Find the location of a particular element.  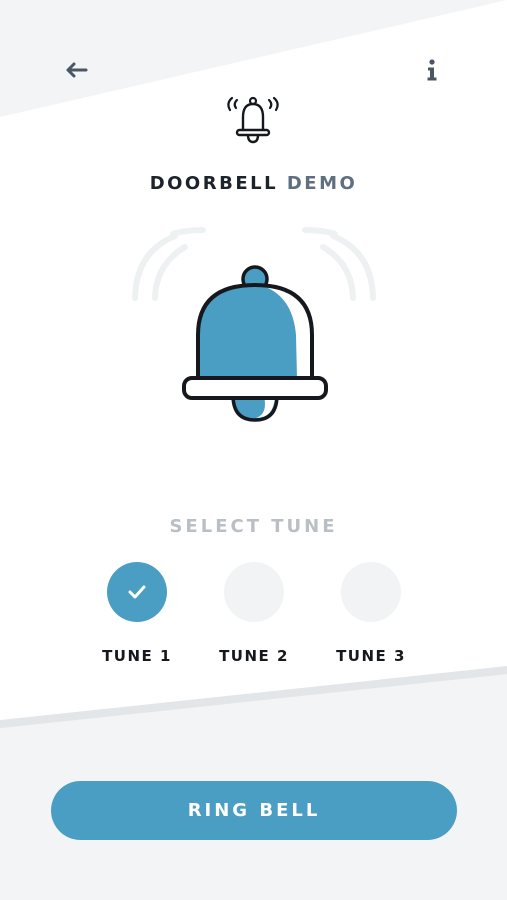

tune-2-radio is located at coordinates (254, 592).